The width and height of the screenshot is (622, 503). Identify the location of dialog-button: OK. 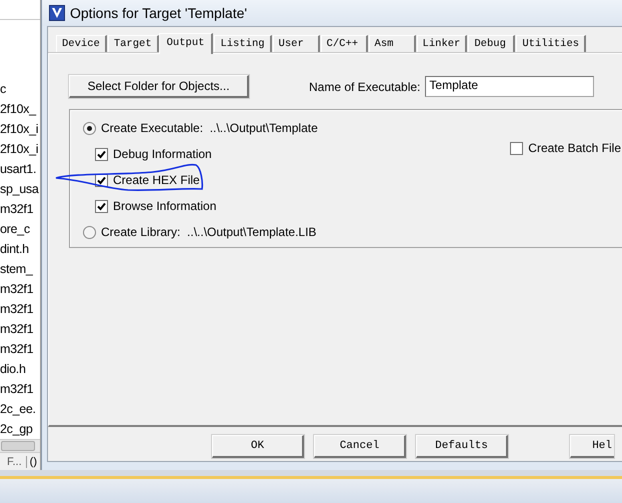
(258, 446).